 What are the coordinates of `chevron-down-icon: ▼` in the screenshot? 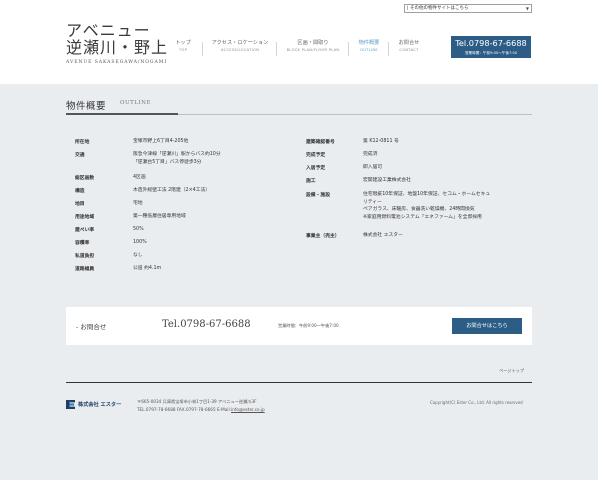 It's located at (527, 8).